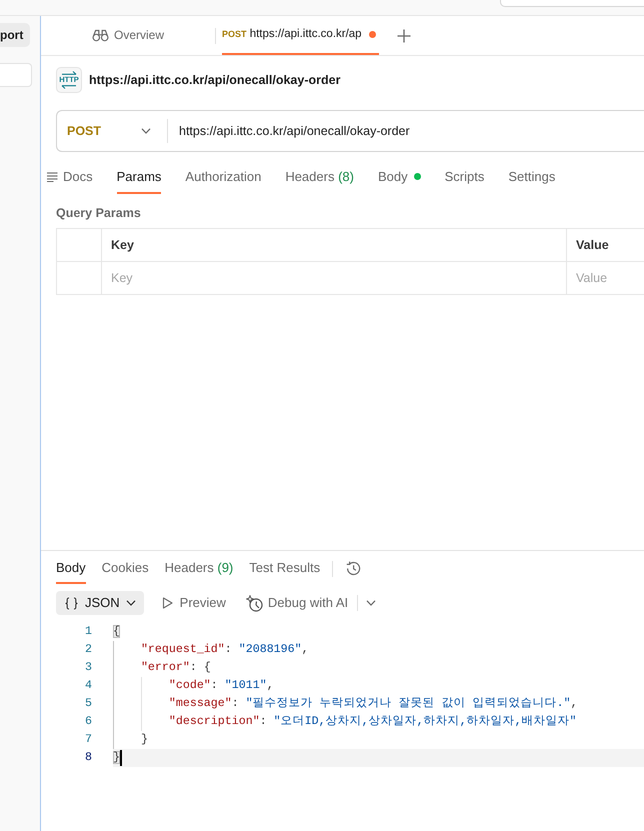 This screenshot has height=831, width=644. I want to click on request-section-tab: Params, so click(139, 177).